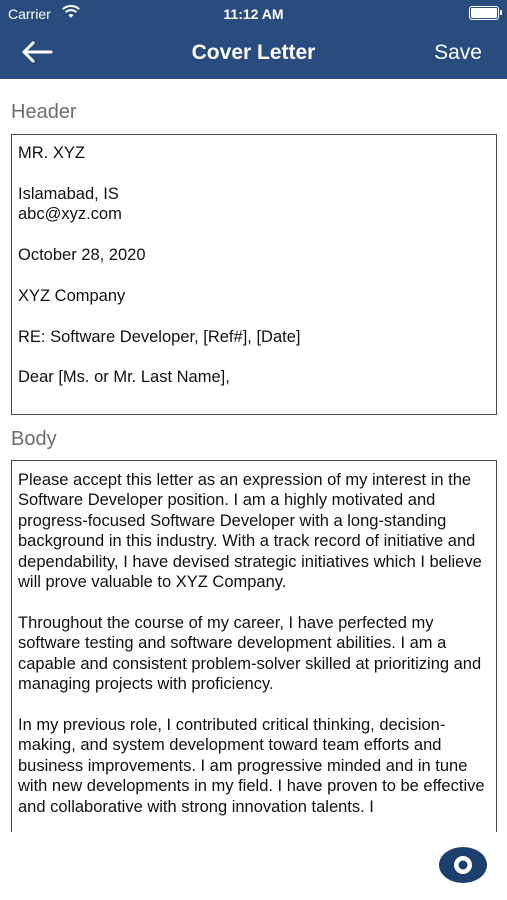  I want to click on preview-button, so click(463, 865).